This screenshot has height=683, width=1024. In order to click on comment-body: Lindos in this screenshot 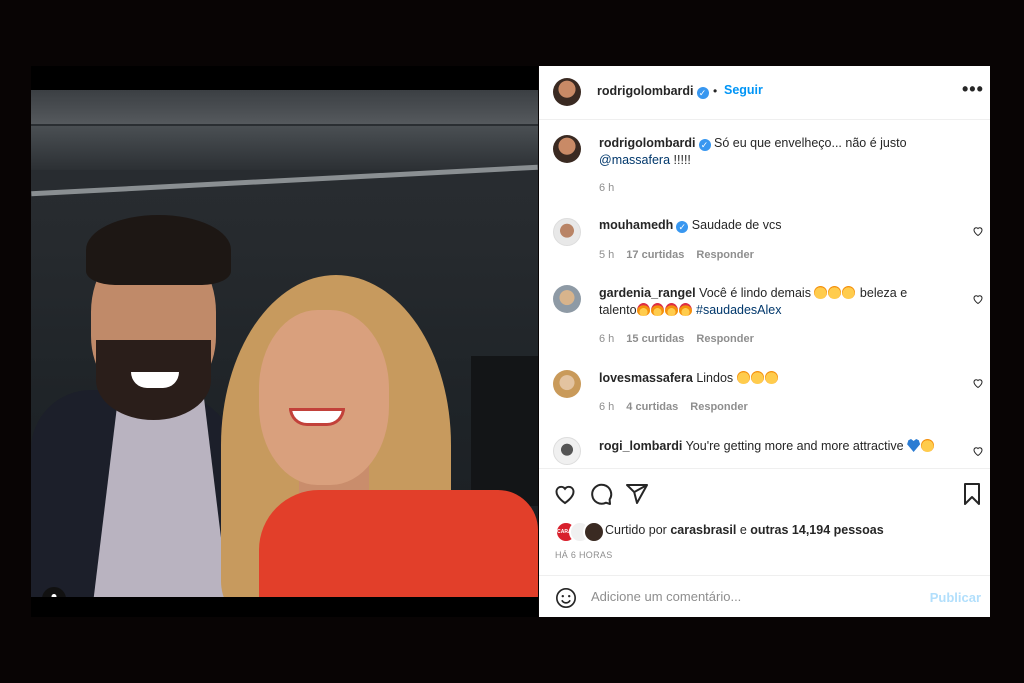, I will do `click(715, 378)`.